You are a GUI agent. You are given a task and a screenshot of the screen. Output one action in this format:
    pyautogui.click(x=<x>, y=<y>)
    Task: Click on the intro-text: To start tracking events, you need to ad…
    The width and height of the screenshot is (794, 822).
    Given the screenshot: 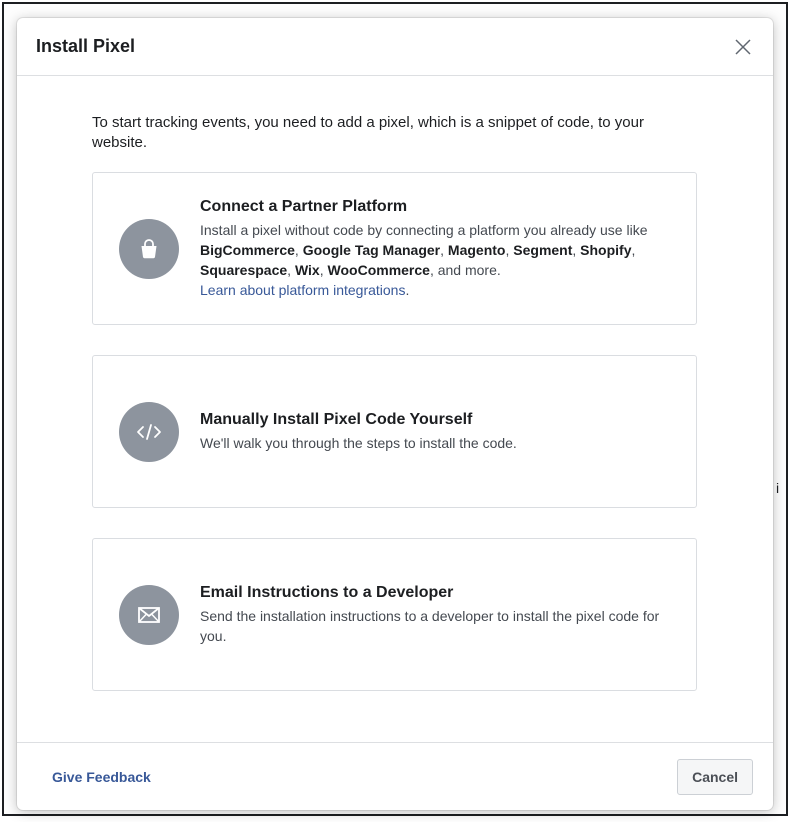 What is the action you would take?
    pyautogui.click(x=368, y=132)
    